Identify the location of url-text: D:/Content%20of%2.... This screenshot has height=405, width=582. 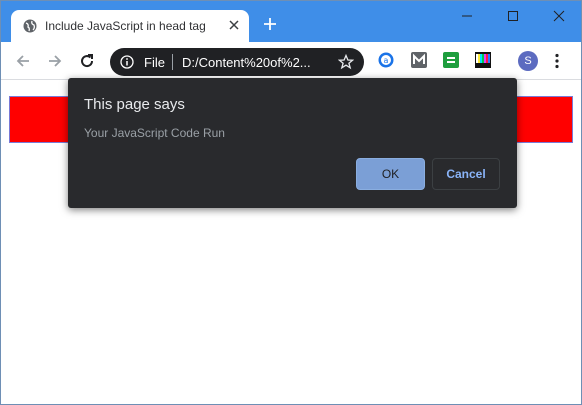
(246, 62).